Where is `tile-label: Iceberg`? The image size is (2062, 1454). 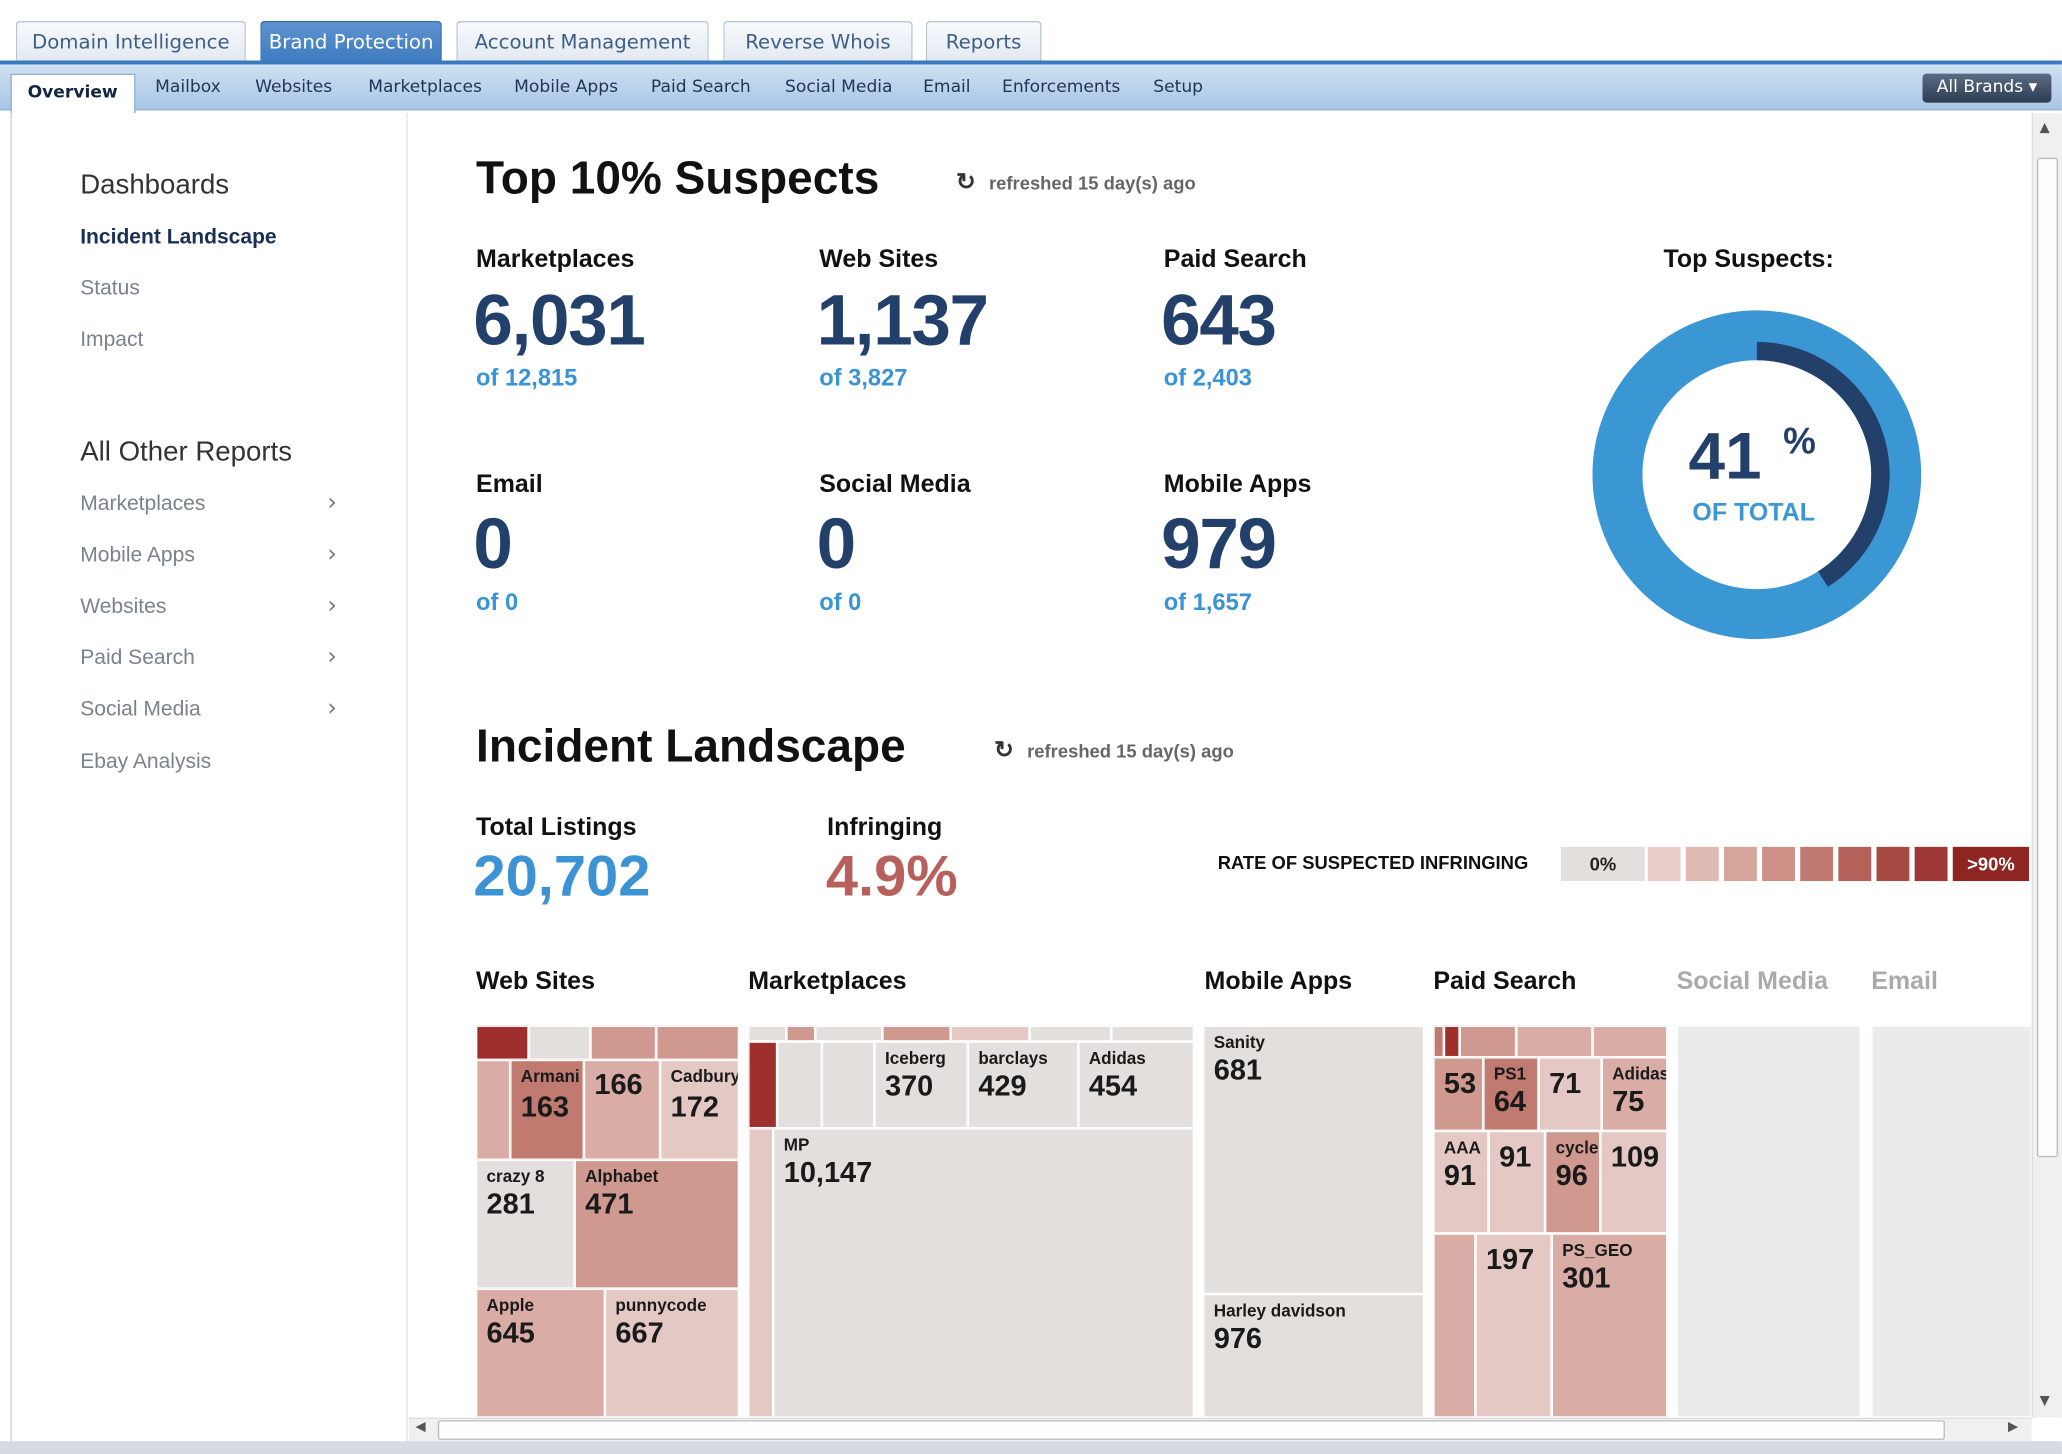 tile-label: Iceberg is located at coordinates (915, 1058).